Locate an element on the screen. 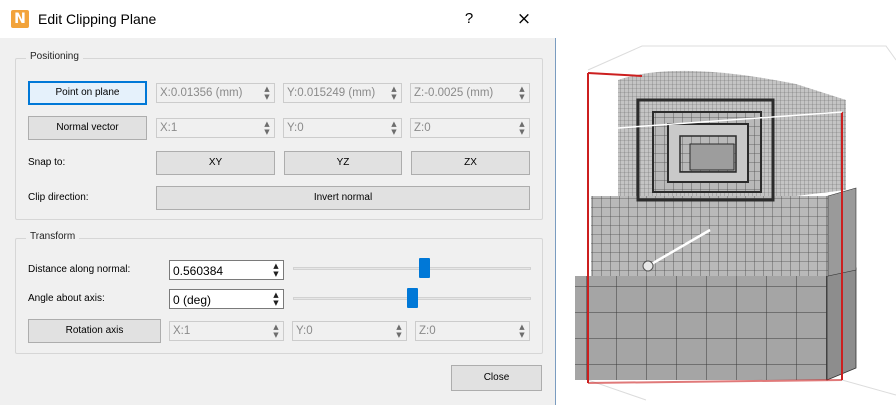  point-z-spin-arrows: ▲ ▼ is located at coordinates (522, 93).